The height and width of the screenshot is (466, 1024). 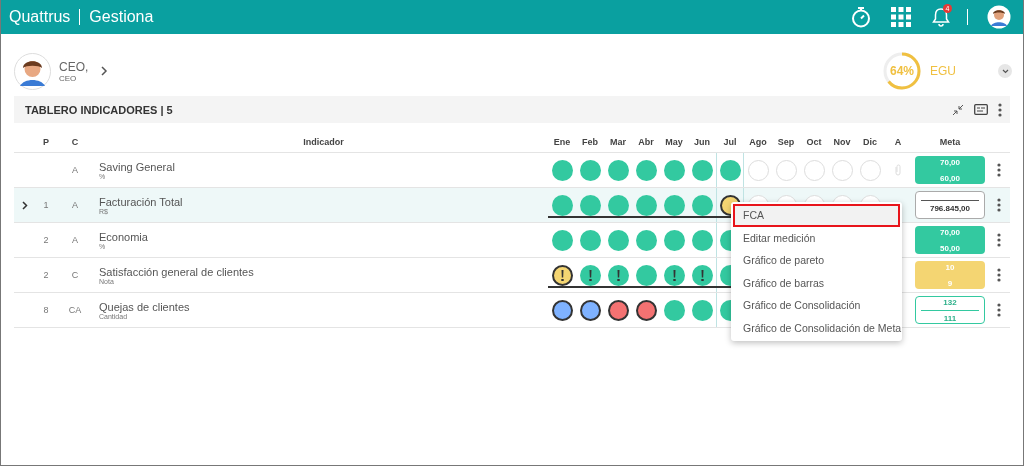 I want to click on collapse-icon, so click(x=958, y=109).